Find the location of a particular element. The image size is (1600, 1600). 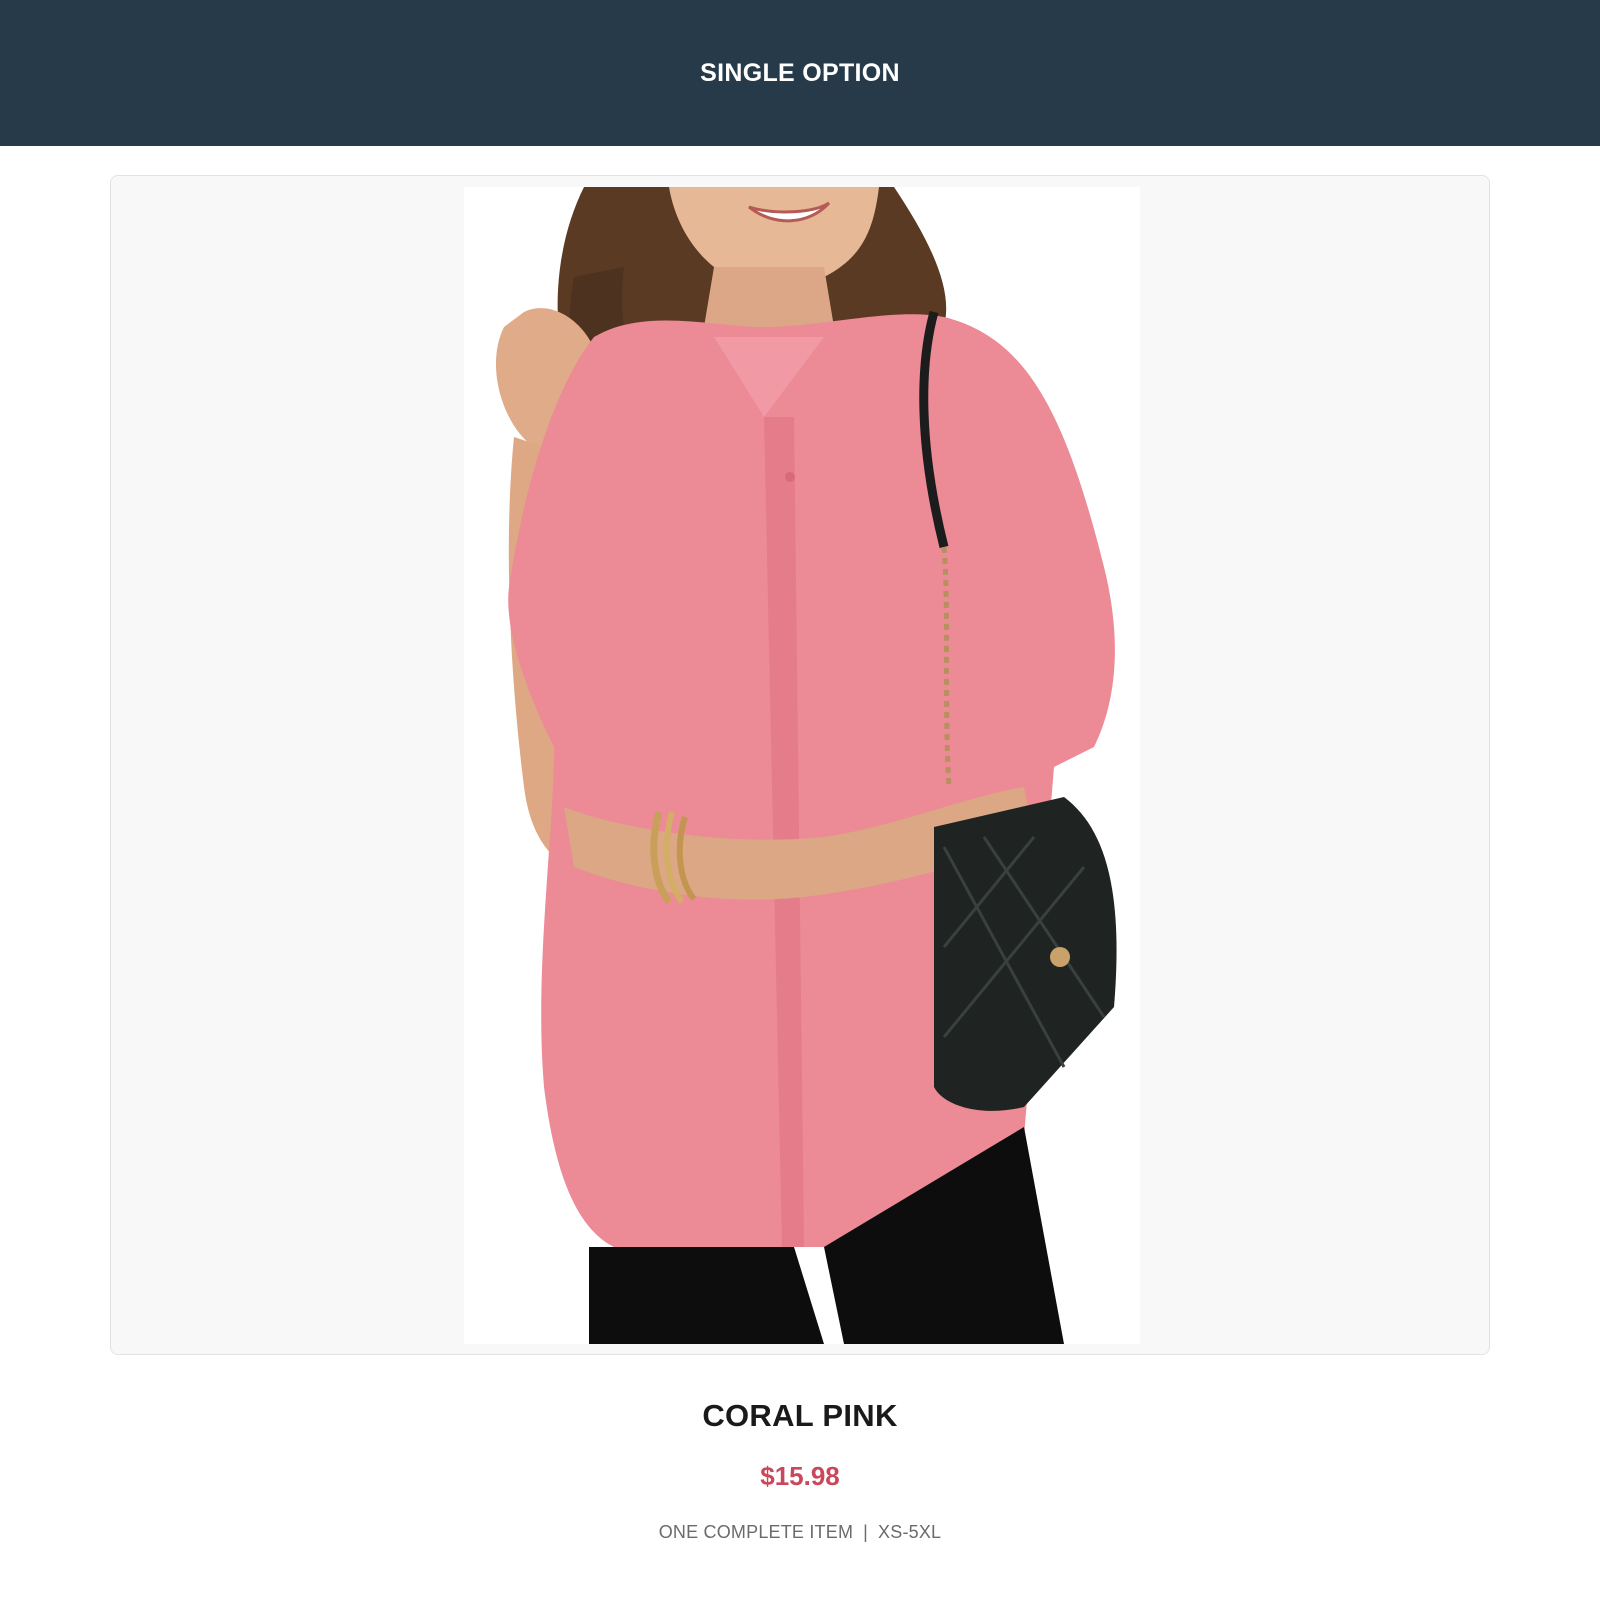

product-price: $15.98 is located at coordinates (800, 1476).